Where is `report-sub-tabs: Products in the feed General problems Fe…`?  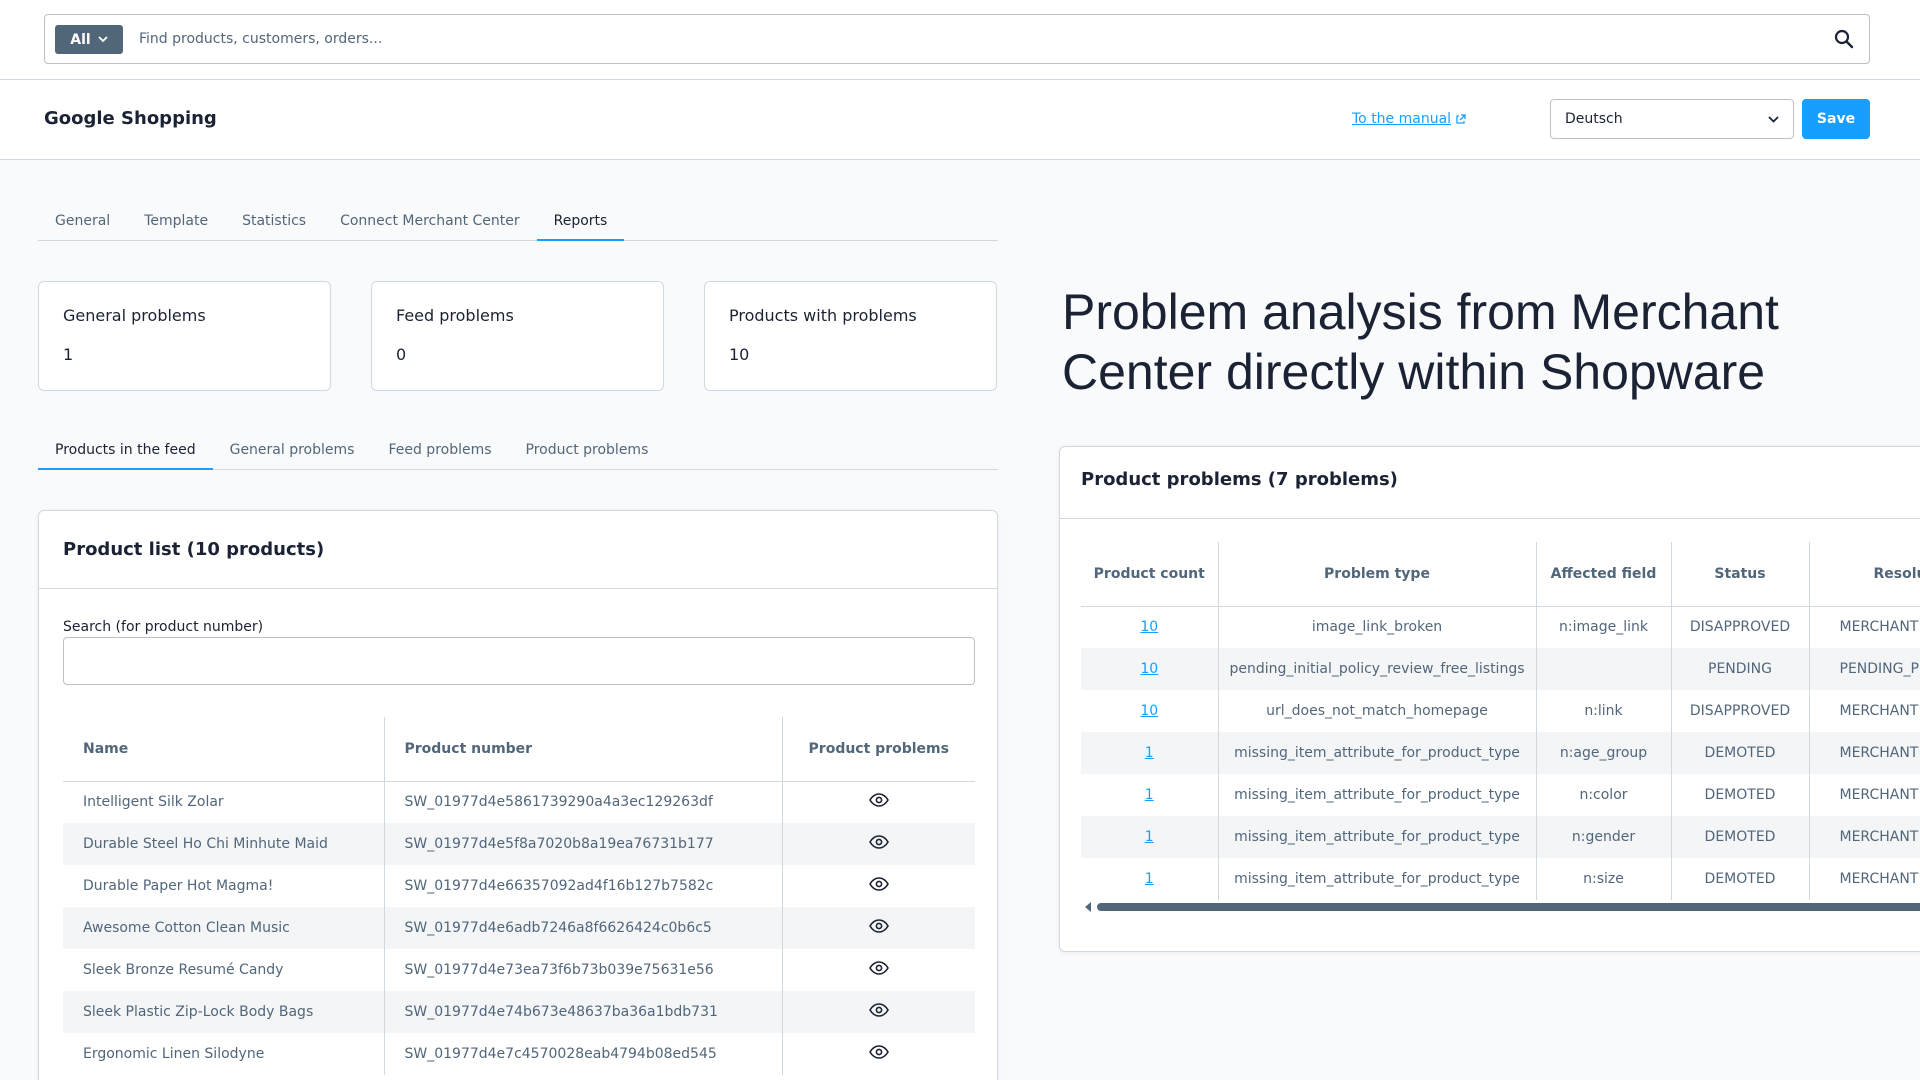
report-sub-tabs: Products in the feed General problems Fe… is located at coordinates (518, 450).